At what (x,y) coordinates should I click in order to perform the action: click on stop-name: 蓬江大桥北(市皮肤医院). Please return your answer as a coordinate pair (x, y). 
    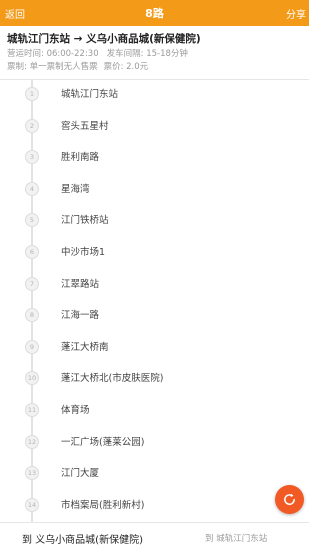
    Looking at the image, I should click on (112, 379).